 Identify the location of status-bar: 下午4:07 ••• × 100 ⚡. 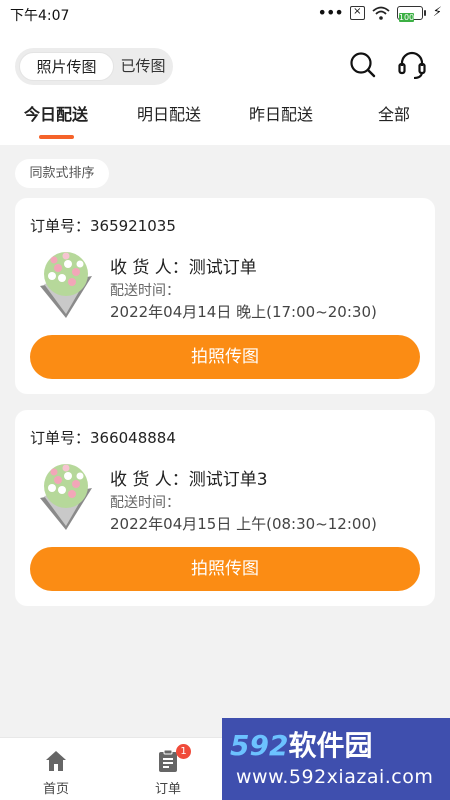
(225, 14).